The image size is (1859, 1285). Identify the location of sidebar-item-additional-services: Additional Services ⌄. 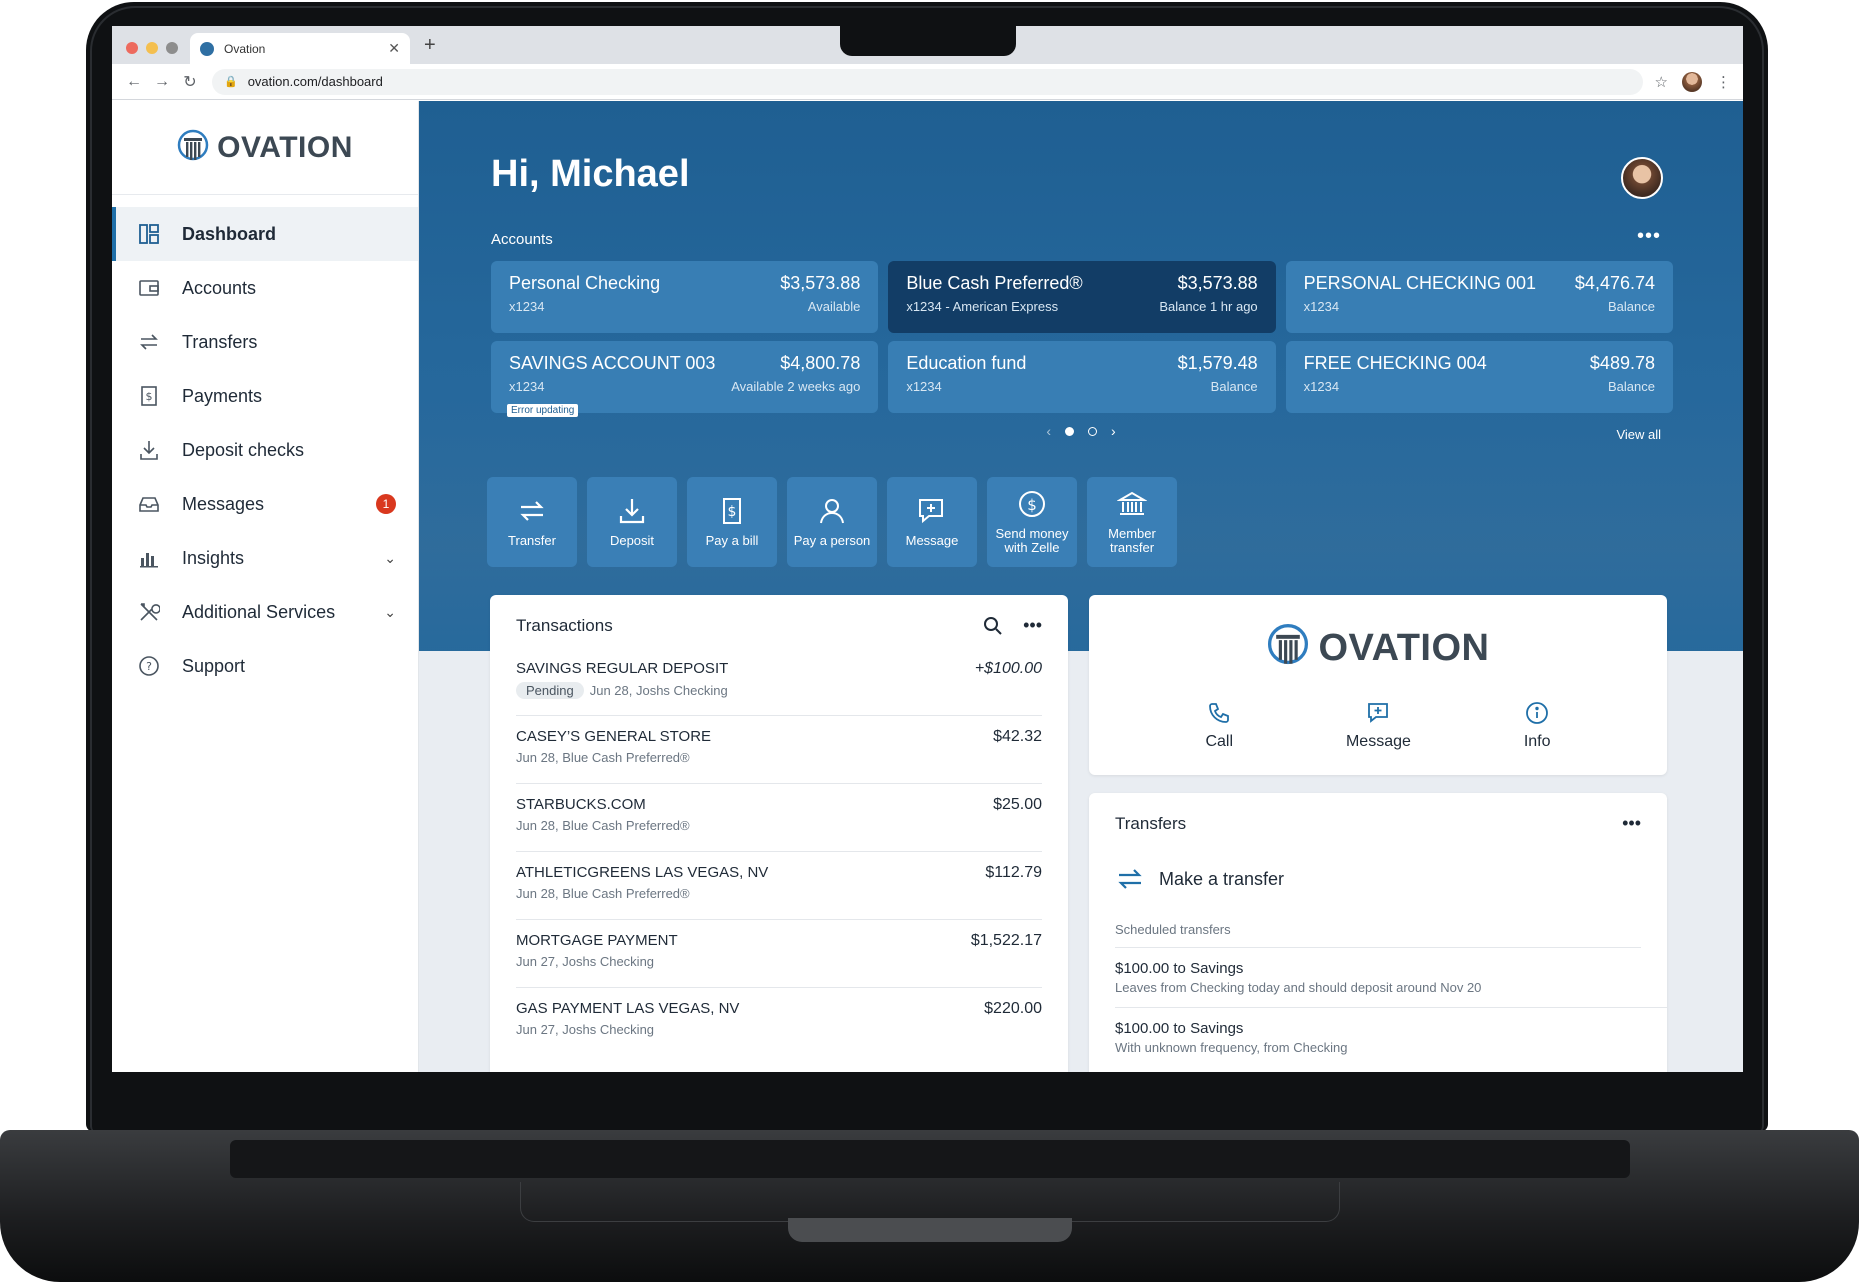
(265, 612).